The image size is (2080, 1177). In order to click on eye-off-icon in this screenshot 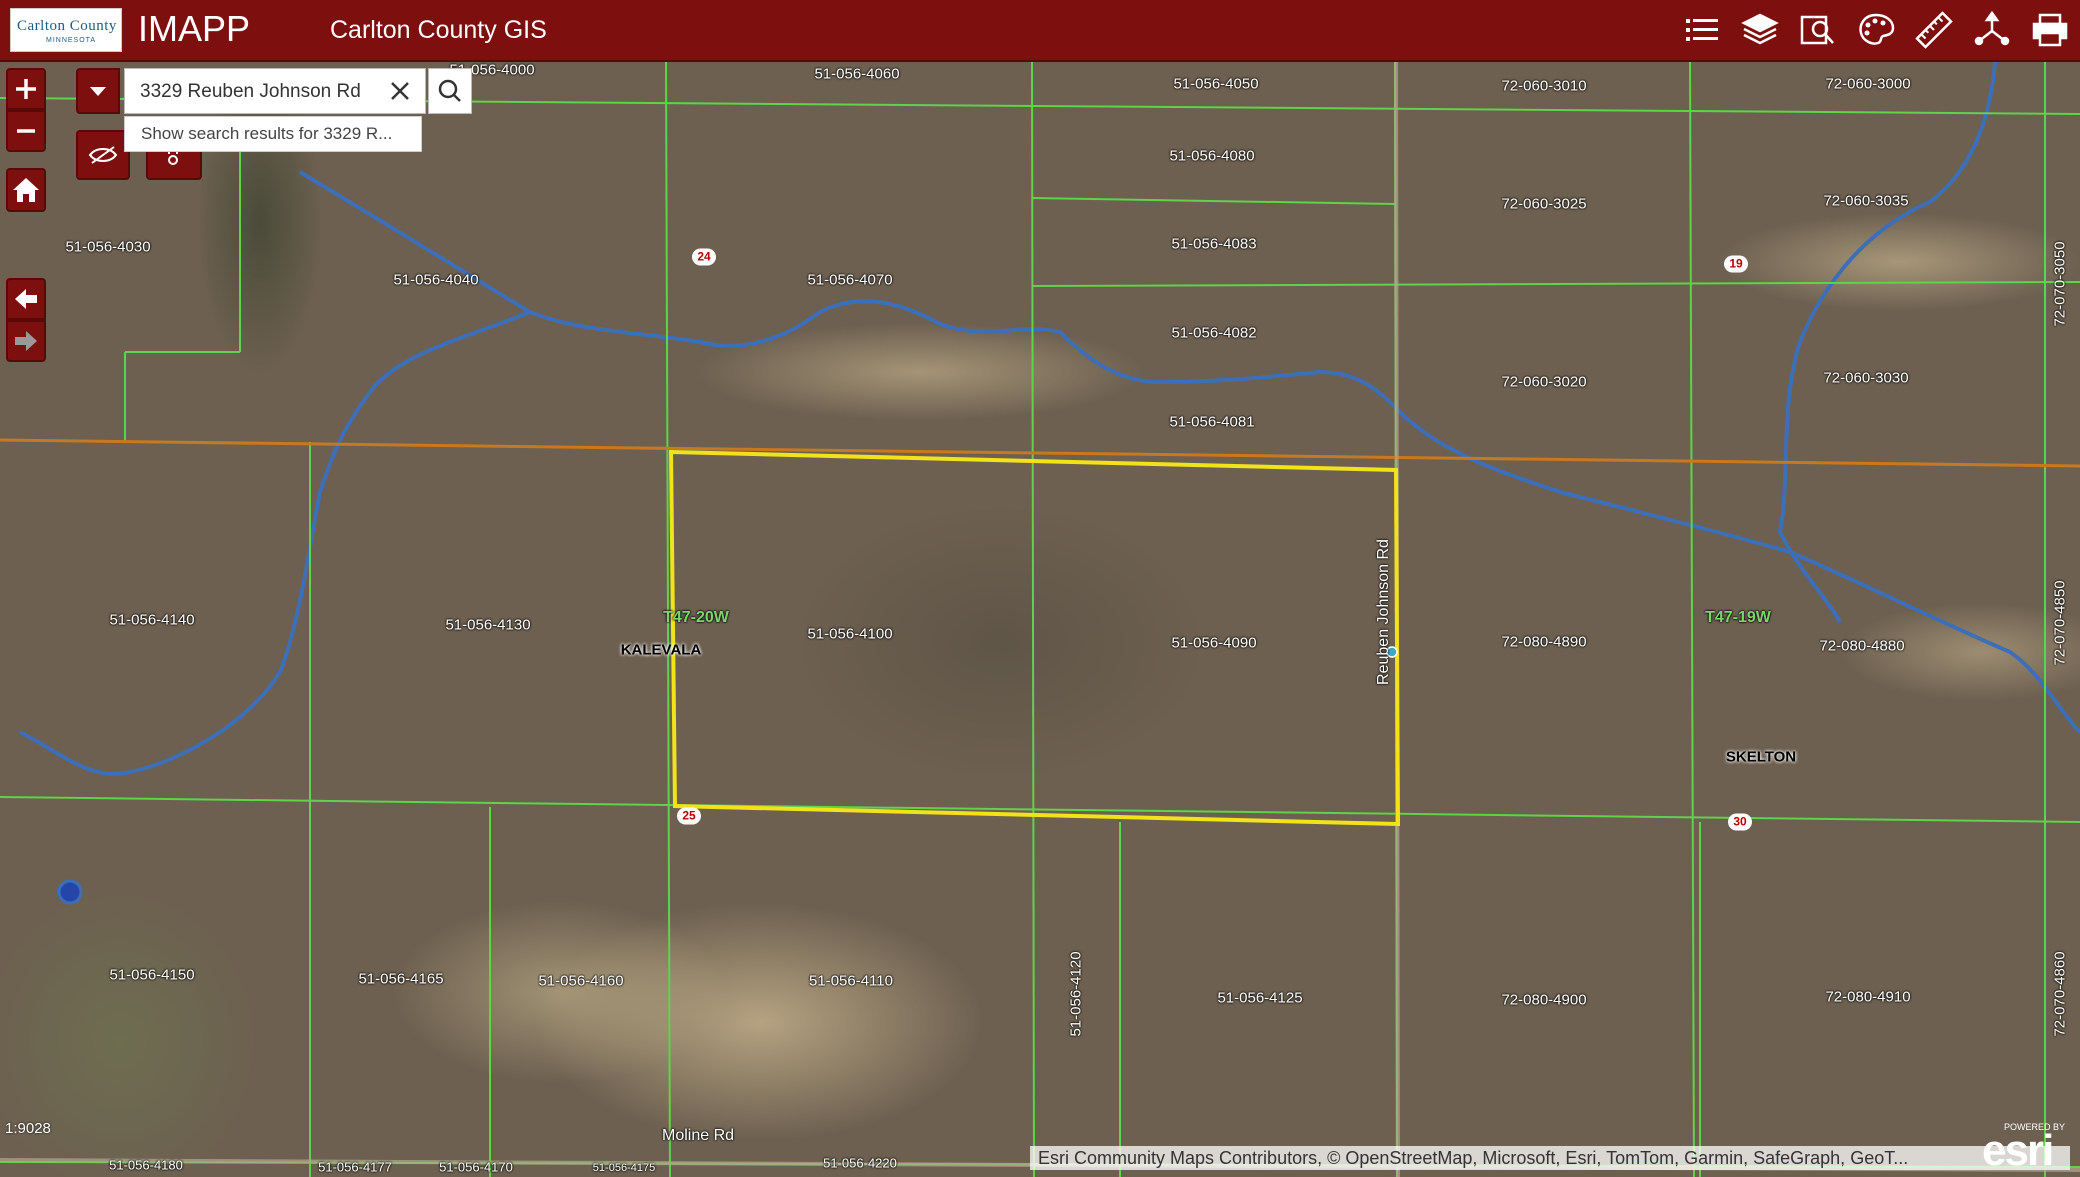, I will do `click(103, 155)`.